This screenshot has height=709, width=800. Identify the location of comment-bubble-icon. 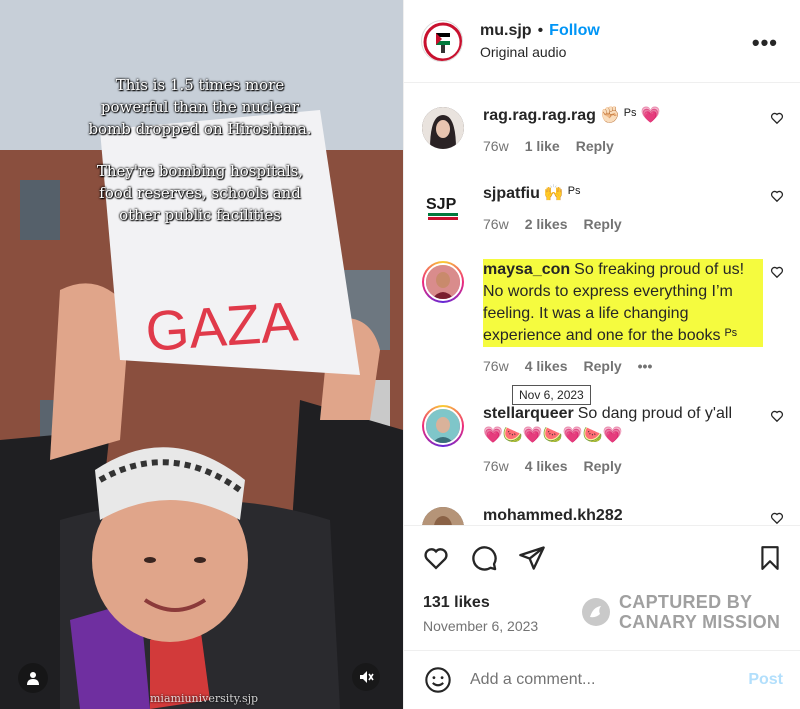
(484, 558).